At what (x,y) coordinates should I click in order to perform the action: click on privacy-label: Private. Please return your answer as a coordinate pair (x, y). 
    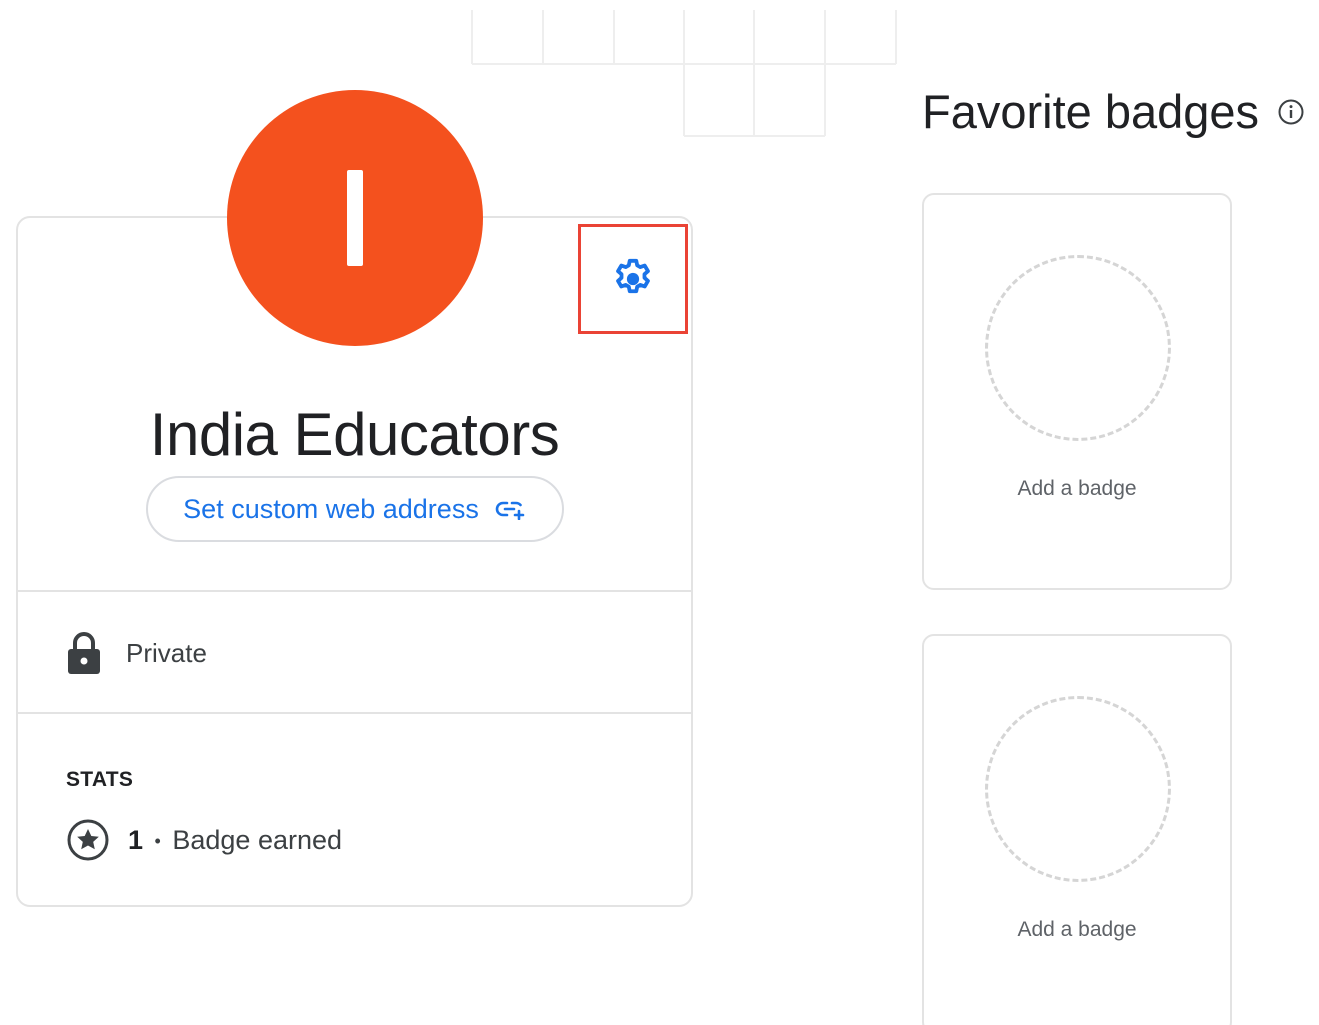
    Looking at the image, I should click on (166, 652).